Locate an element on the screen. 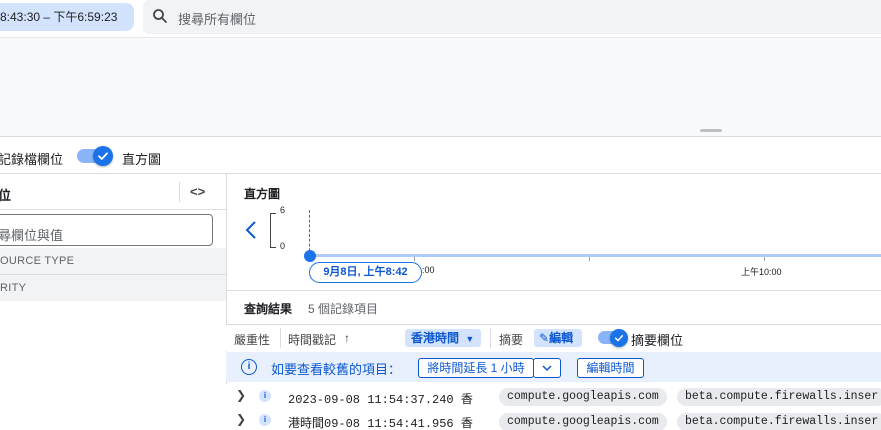  y-tick-label: 0 is located at coordinates (283, 246).